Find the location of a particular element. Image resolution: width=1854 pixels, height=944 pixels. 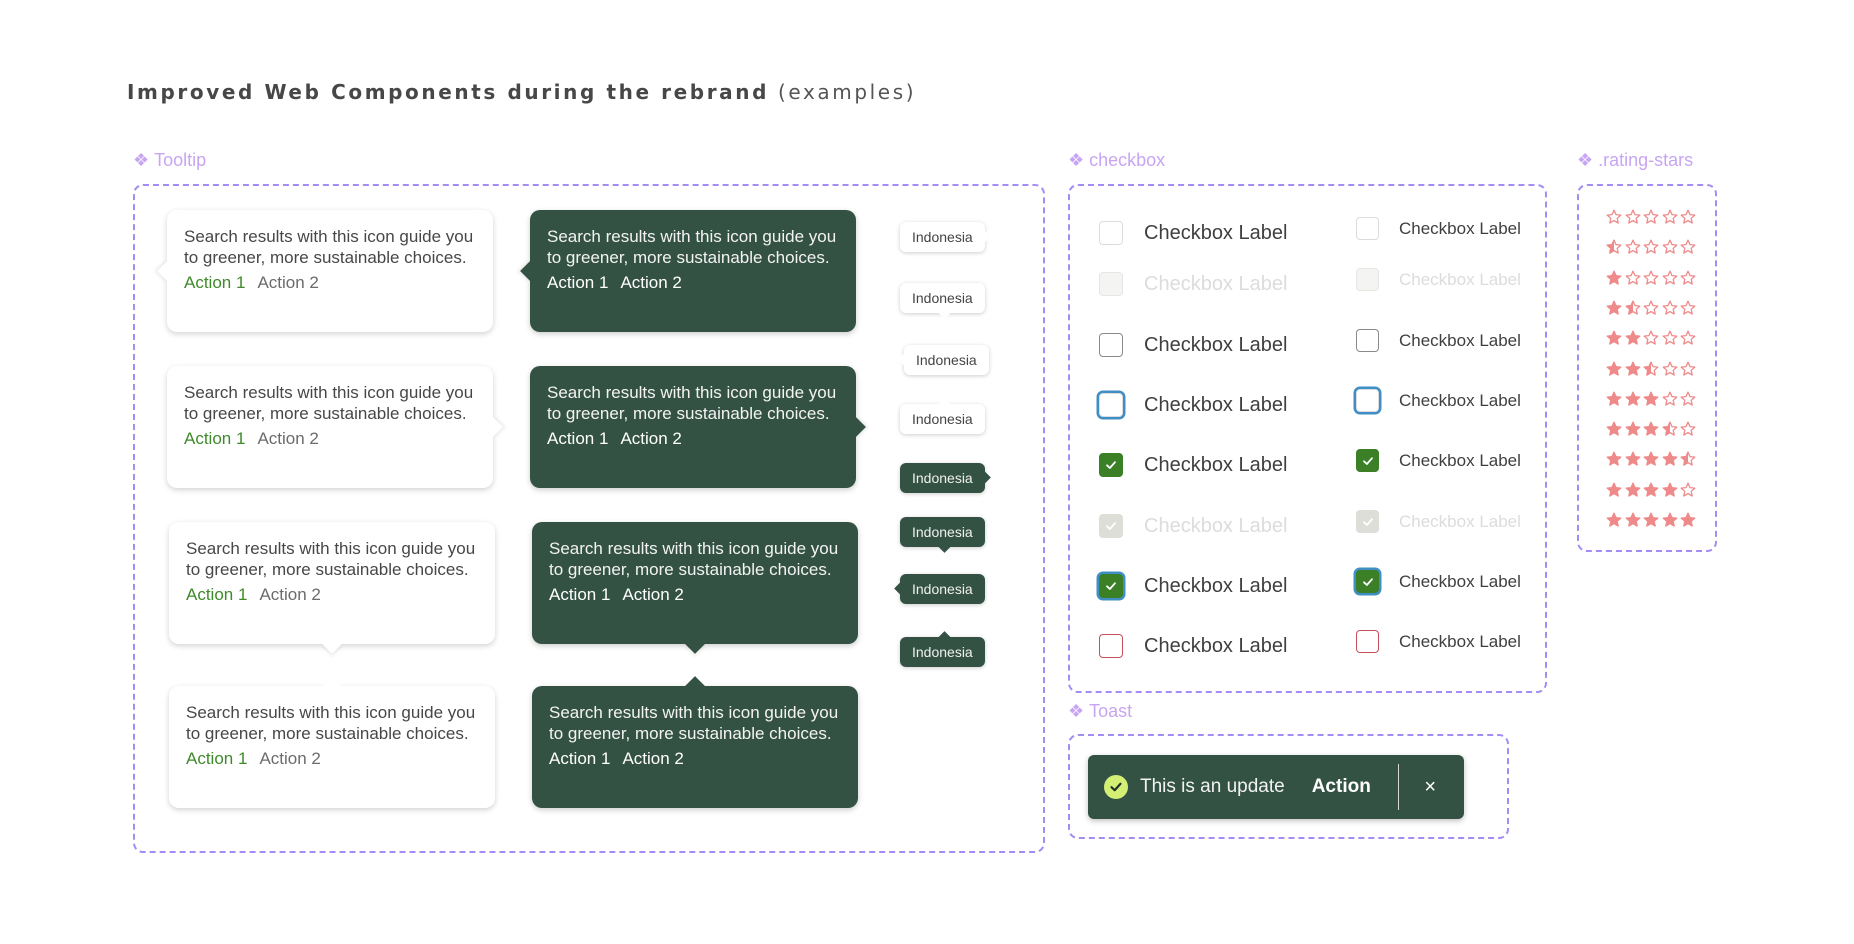

checkbox-small-disabled: Checkbox Label is located at coordinates (1438, 279).